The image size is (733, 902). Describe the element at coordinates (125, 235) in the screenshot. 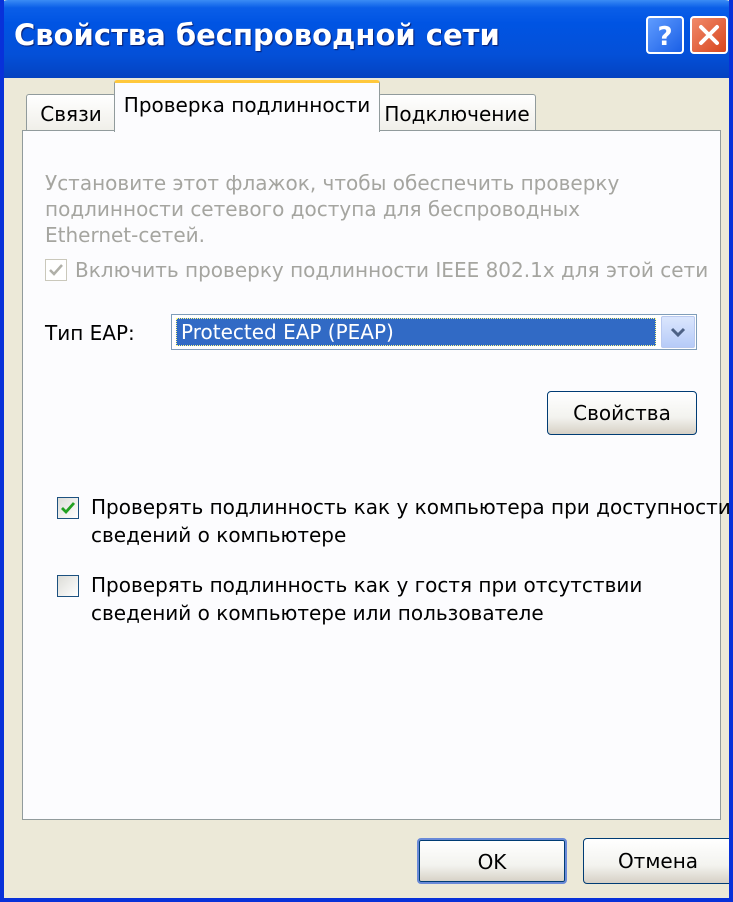

I see `description-line: Ethernet-сетей.` at that location.